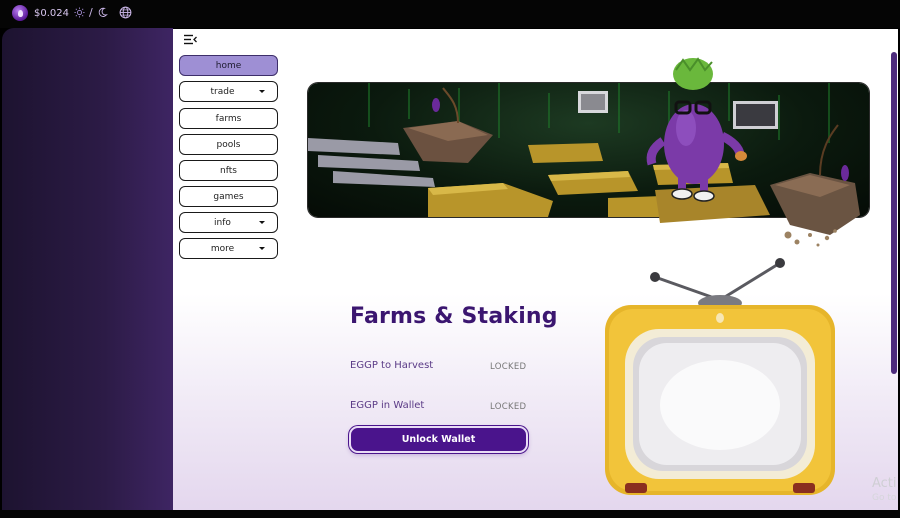 This screenshot has width=900, height=518. Describe the element at coordinates (392, 365) in the screenshot. I see `harvest-label: EGGP to Harvest` at that location.